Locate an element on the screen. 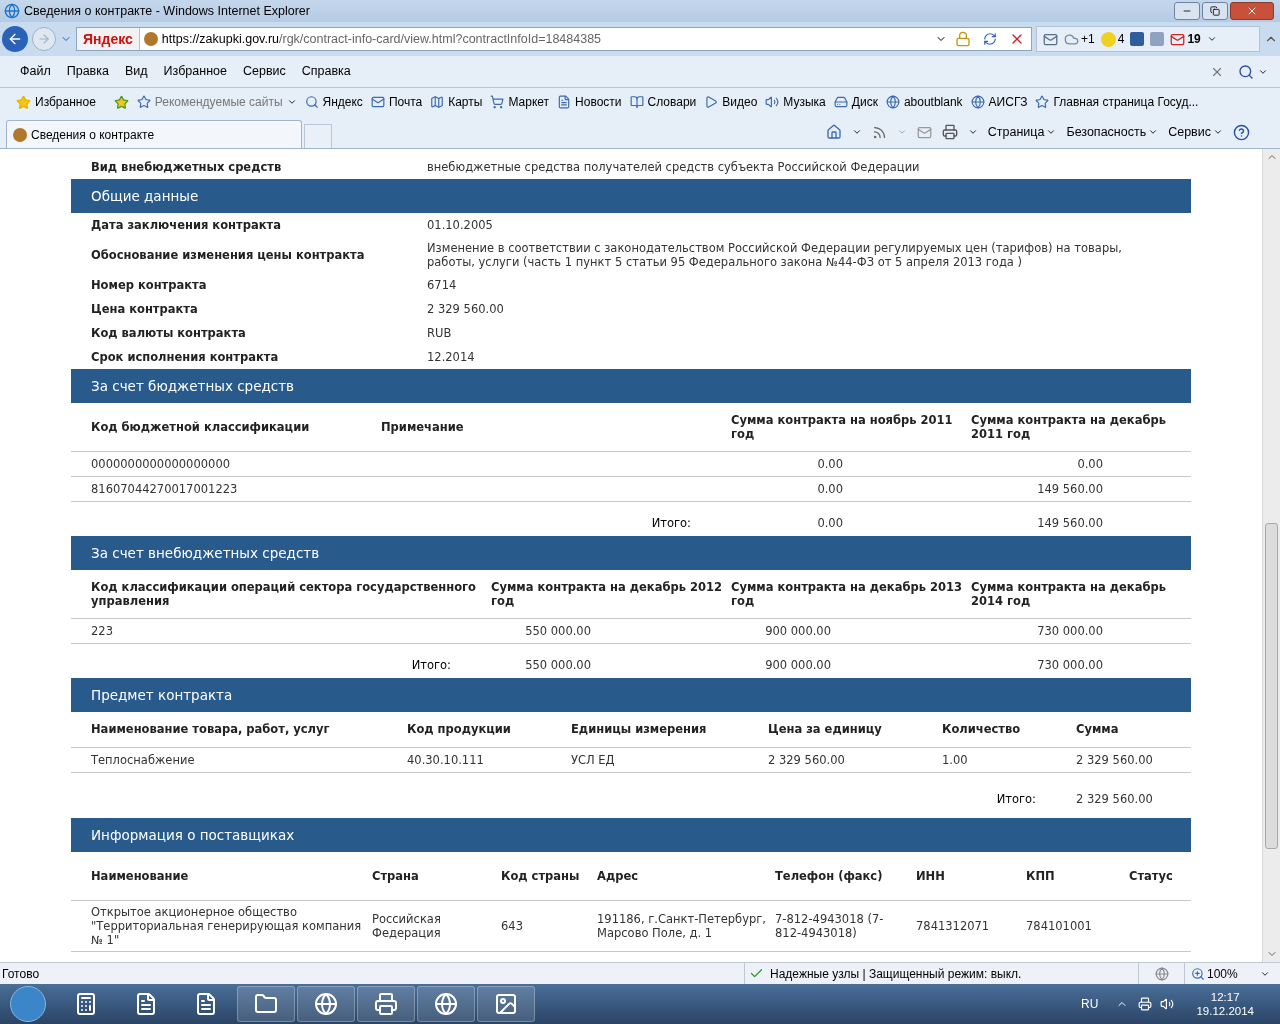 The height and width of the screenshot is (1024, 1280). minimize-button is located at coordinates (1187, 11).